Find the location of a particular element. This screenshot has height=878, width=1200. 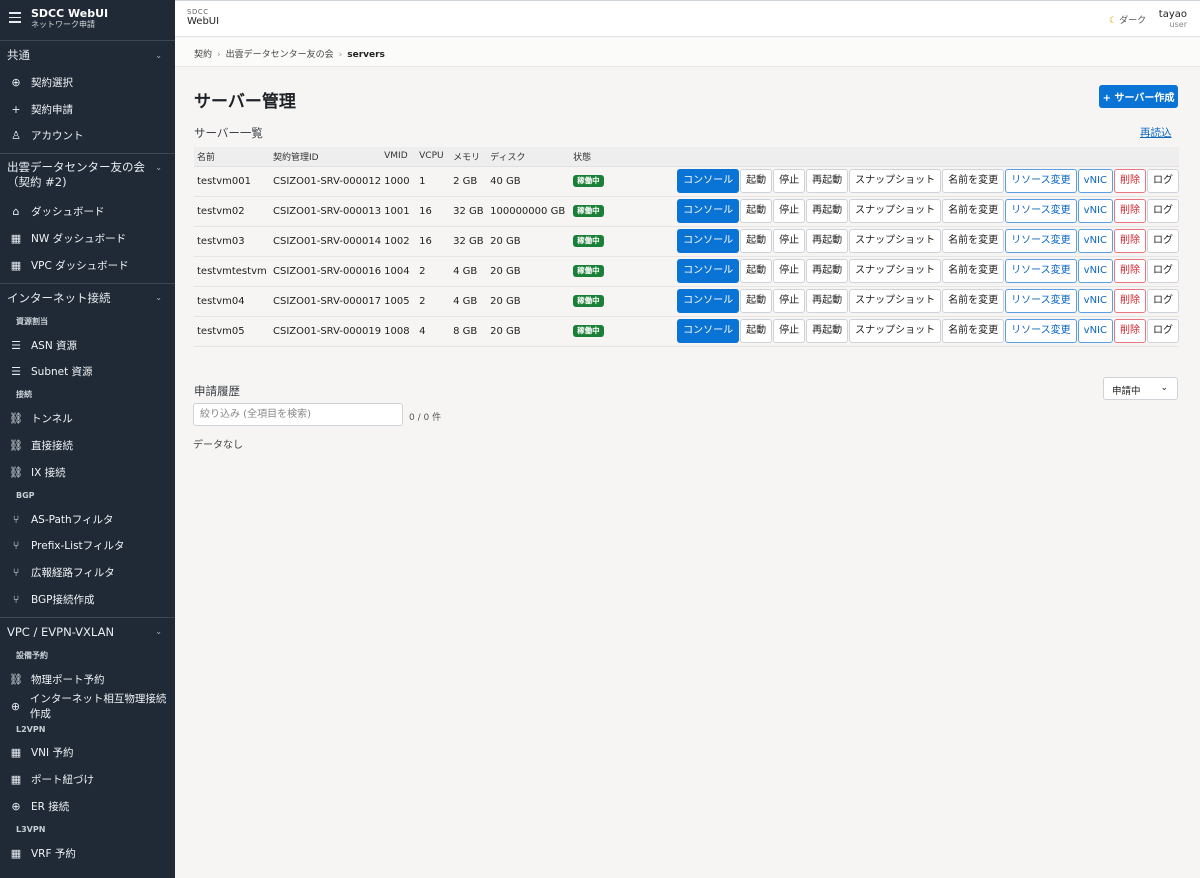

sidebar-item-er: ⊕ ER 接続 is located at coordinates (87, 806).